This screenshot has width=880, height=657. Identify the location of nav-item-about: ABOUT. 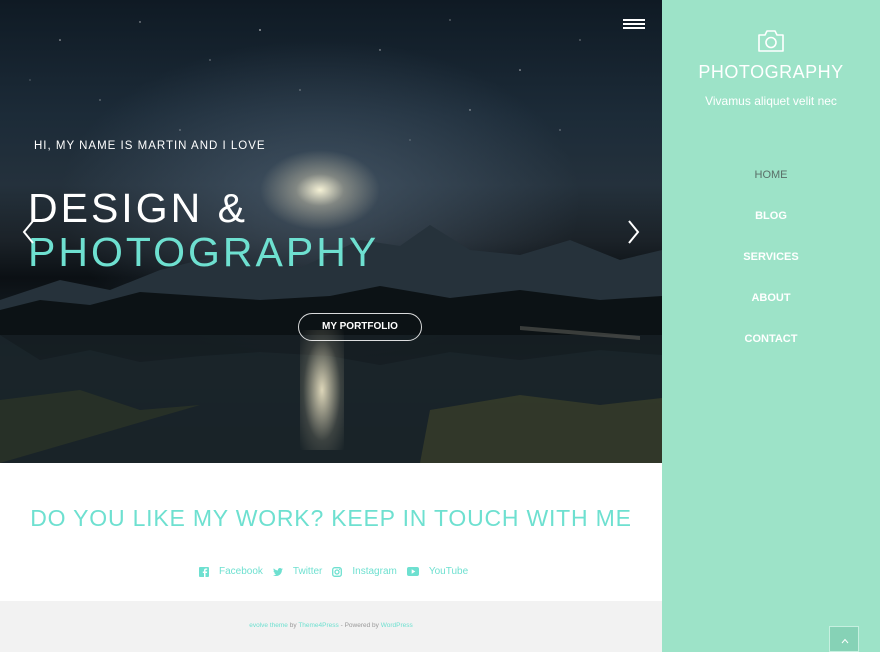
(771, 312).